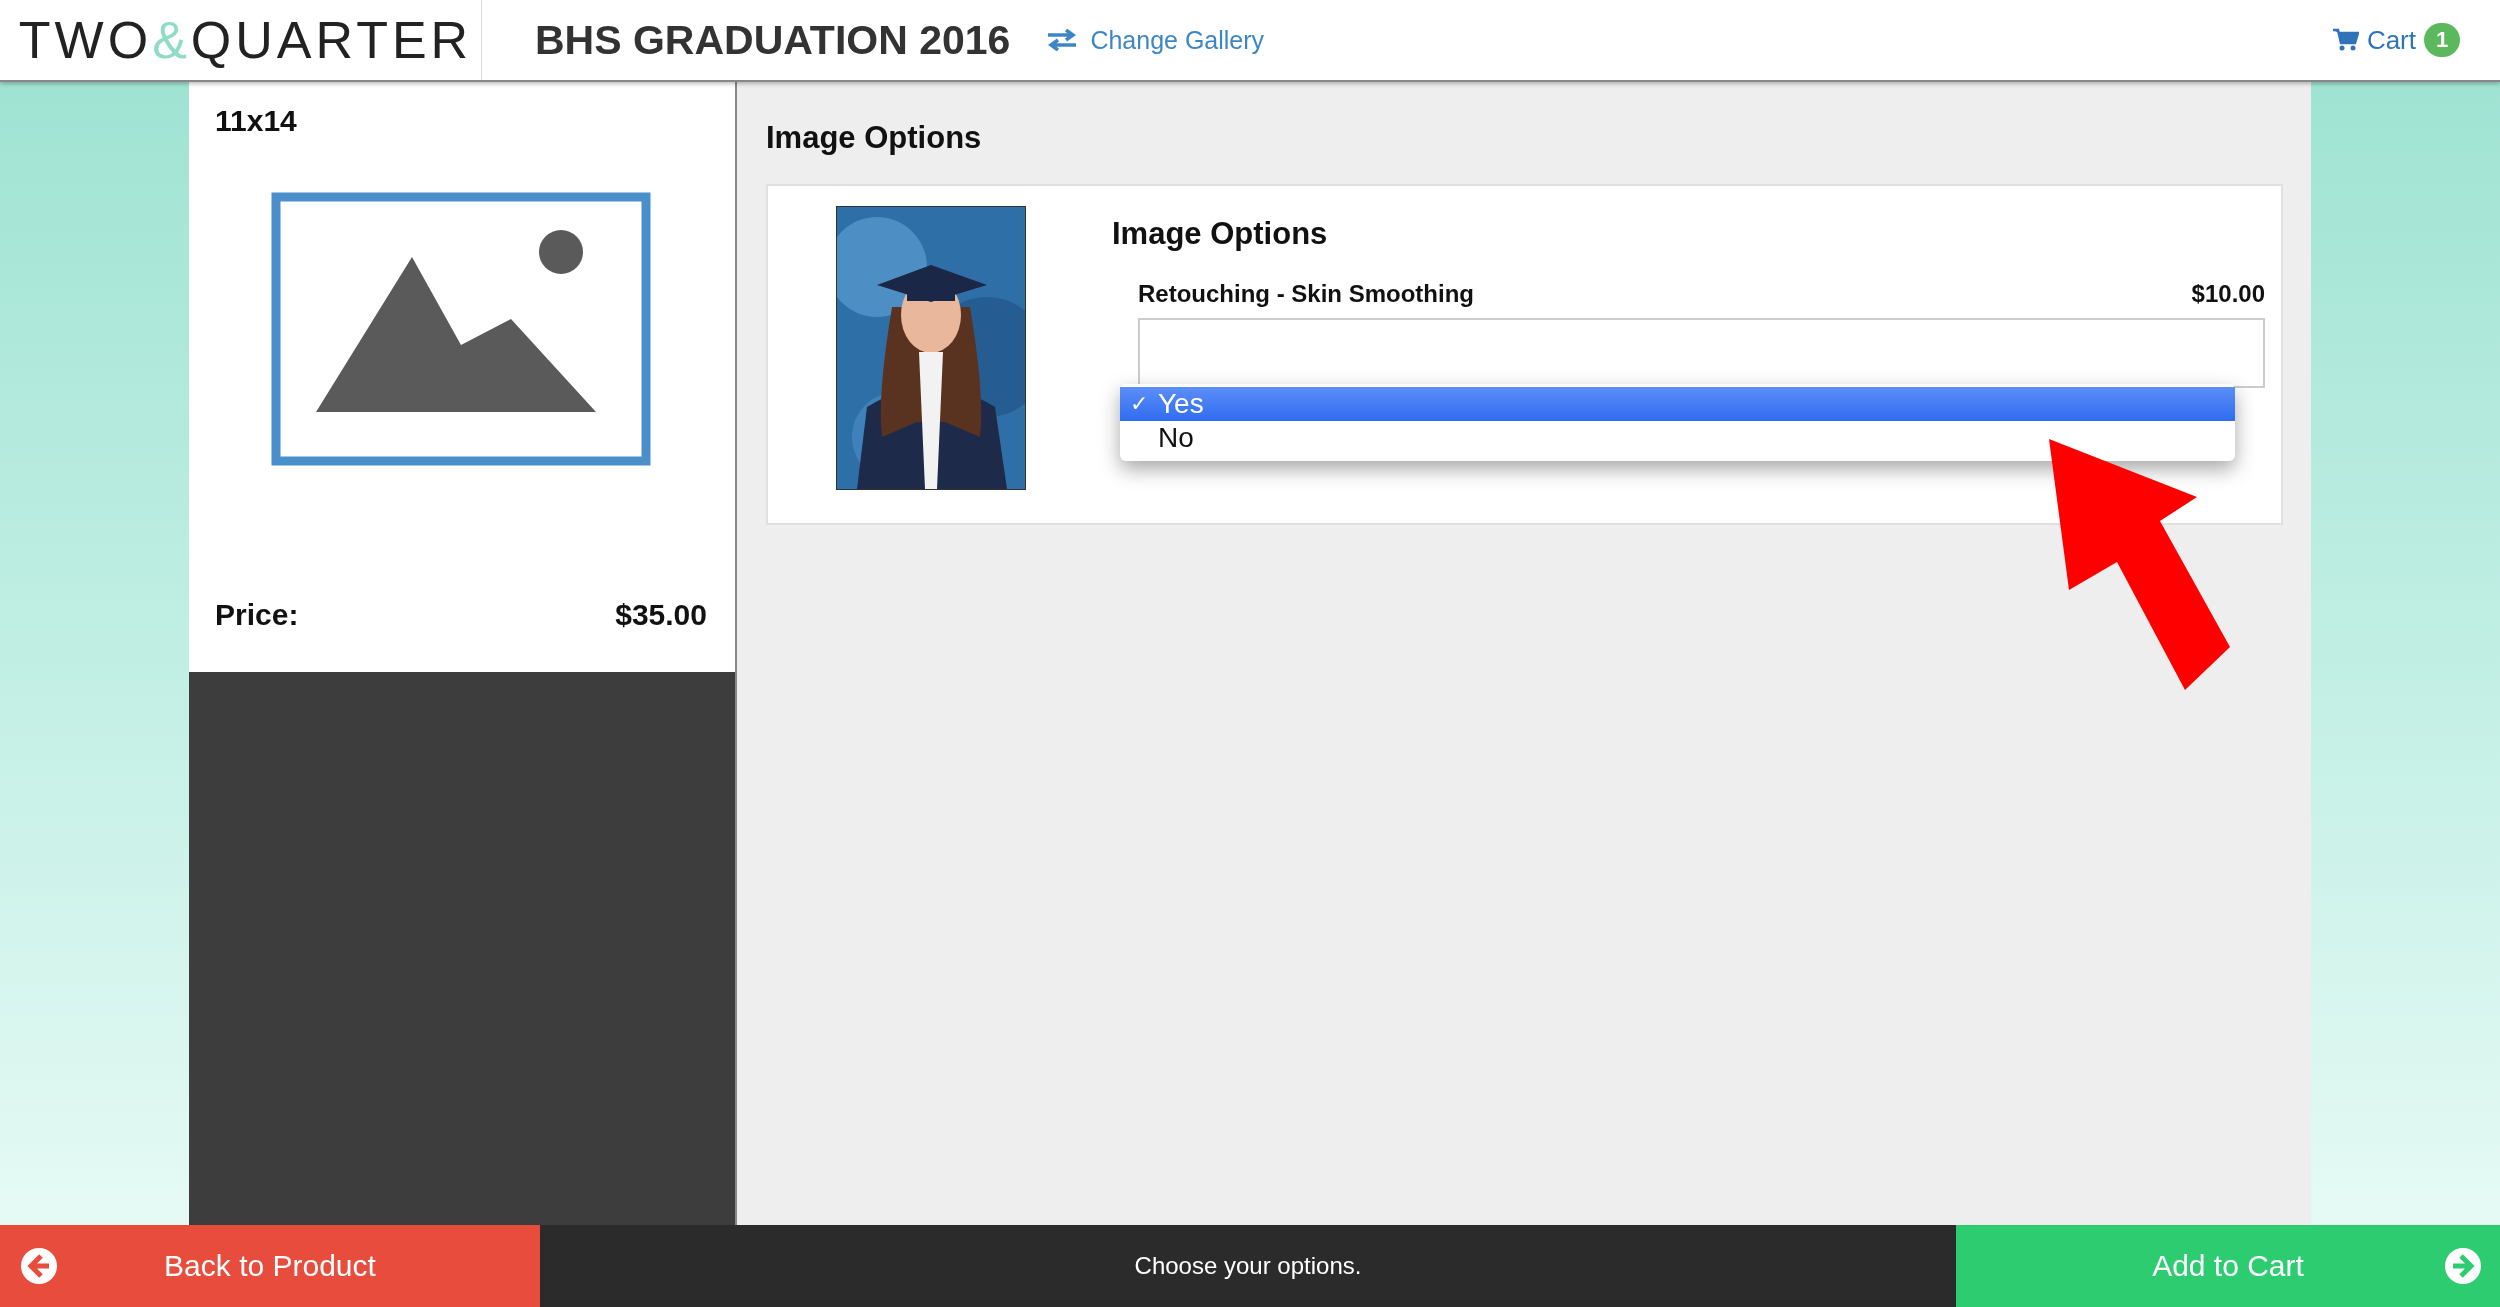 This screenshot has width=2500, height=1307. I want to click on option-price: $10.00, so click(2228, 294).